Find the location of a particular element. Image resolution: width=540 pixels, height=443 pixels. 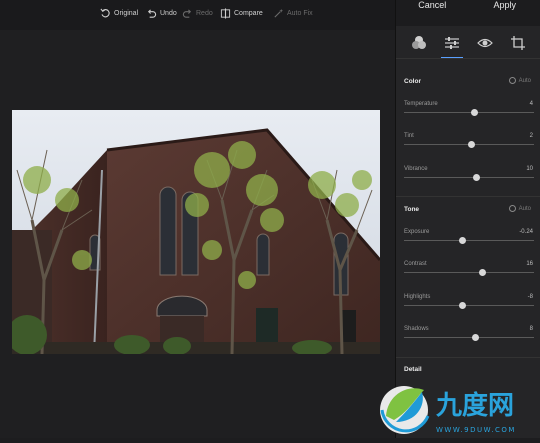

tab-view is located at coordinates (485, 43).